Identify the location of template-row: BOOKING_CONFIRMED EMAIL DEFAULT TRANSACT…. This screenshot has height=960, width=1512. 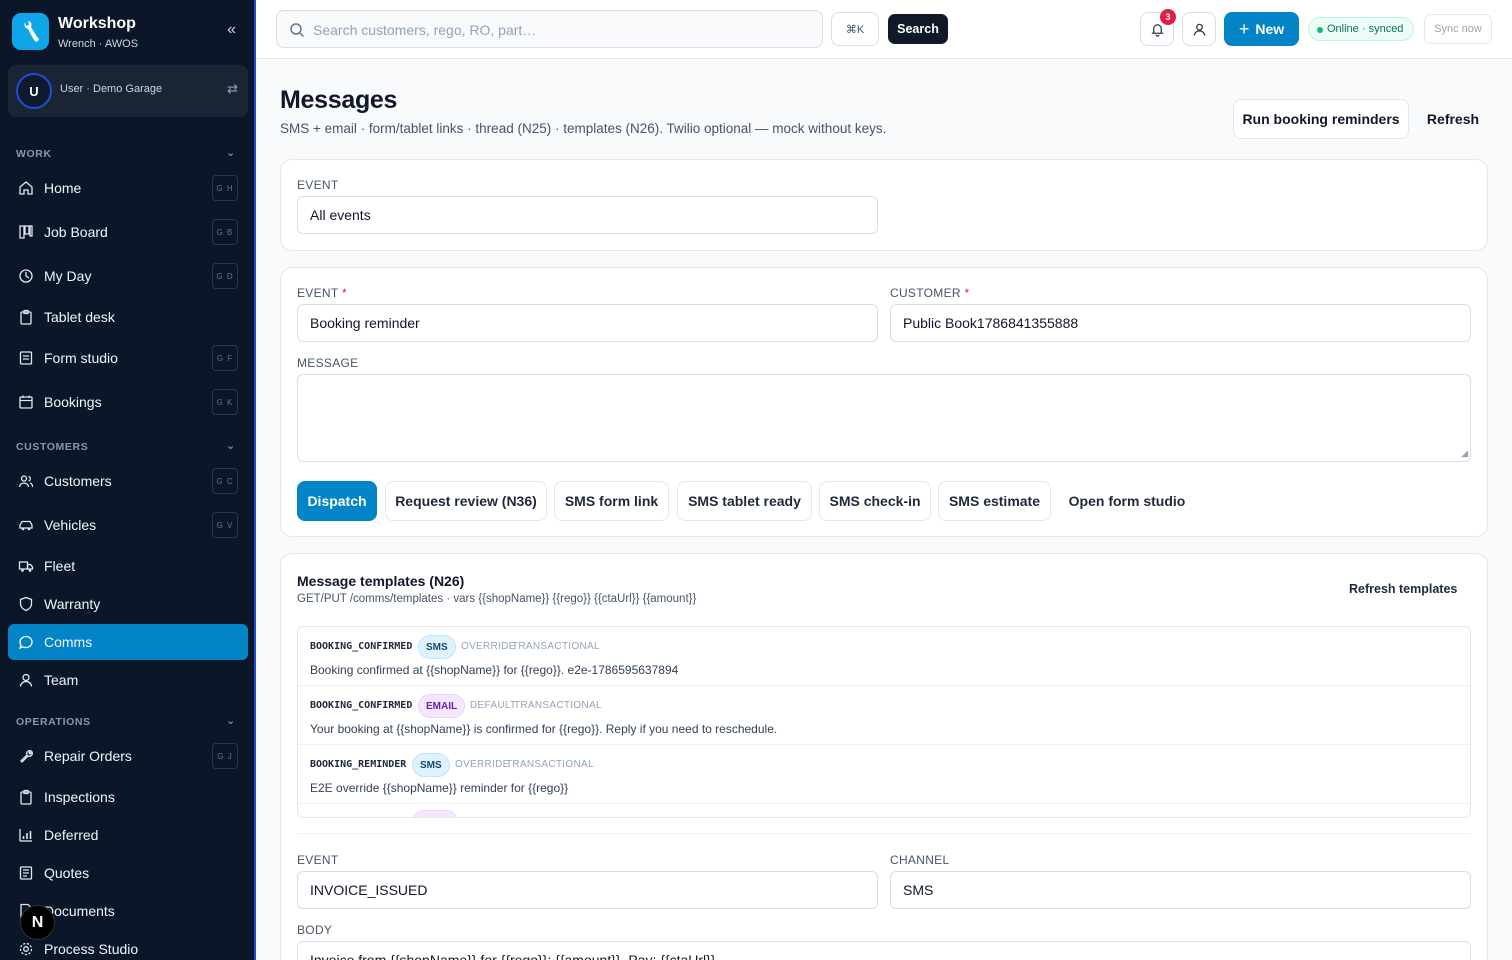
(884, 715).